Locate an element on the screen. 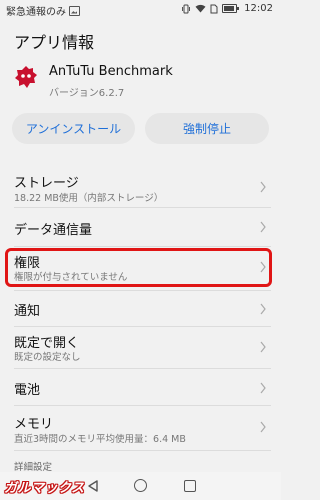 The height and width of the screenshot is (500, 320). page-title: アプリ情報 is located at coordinates (54, 42).